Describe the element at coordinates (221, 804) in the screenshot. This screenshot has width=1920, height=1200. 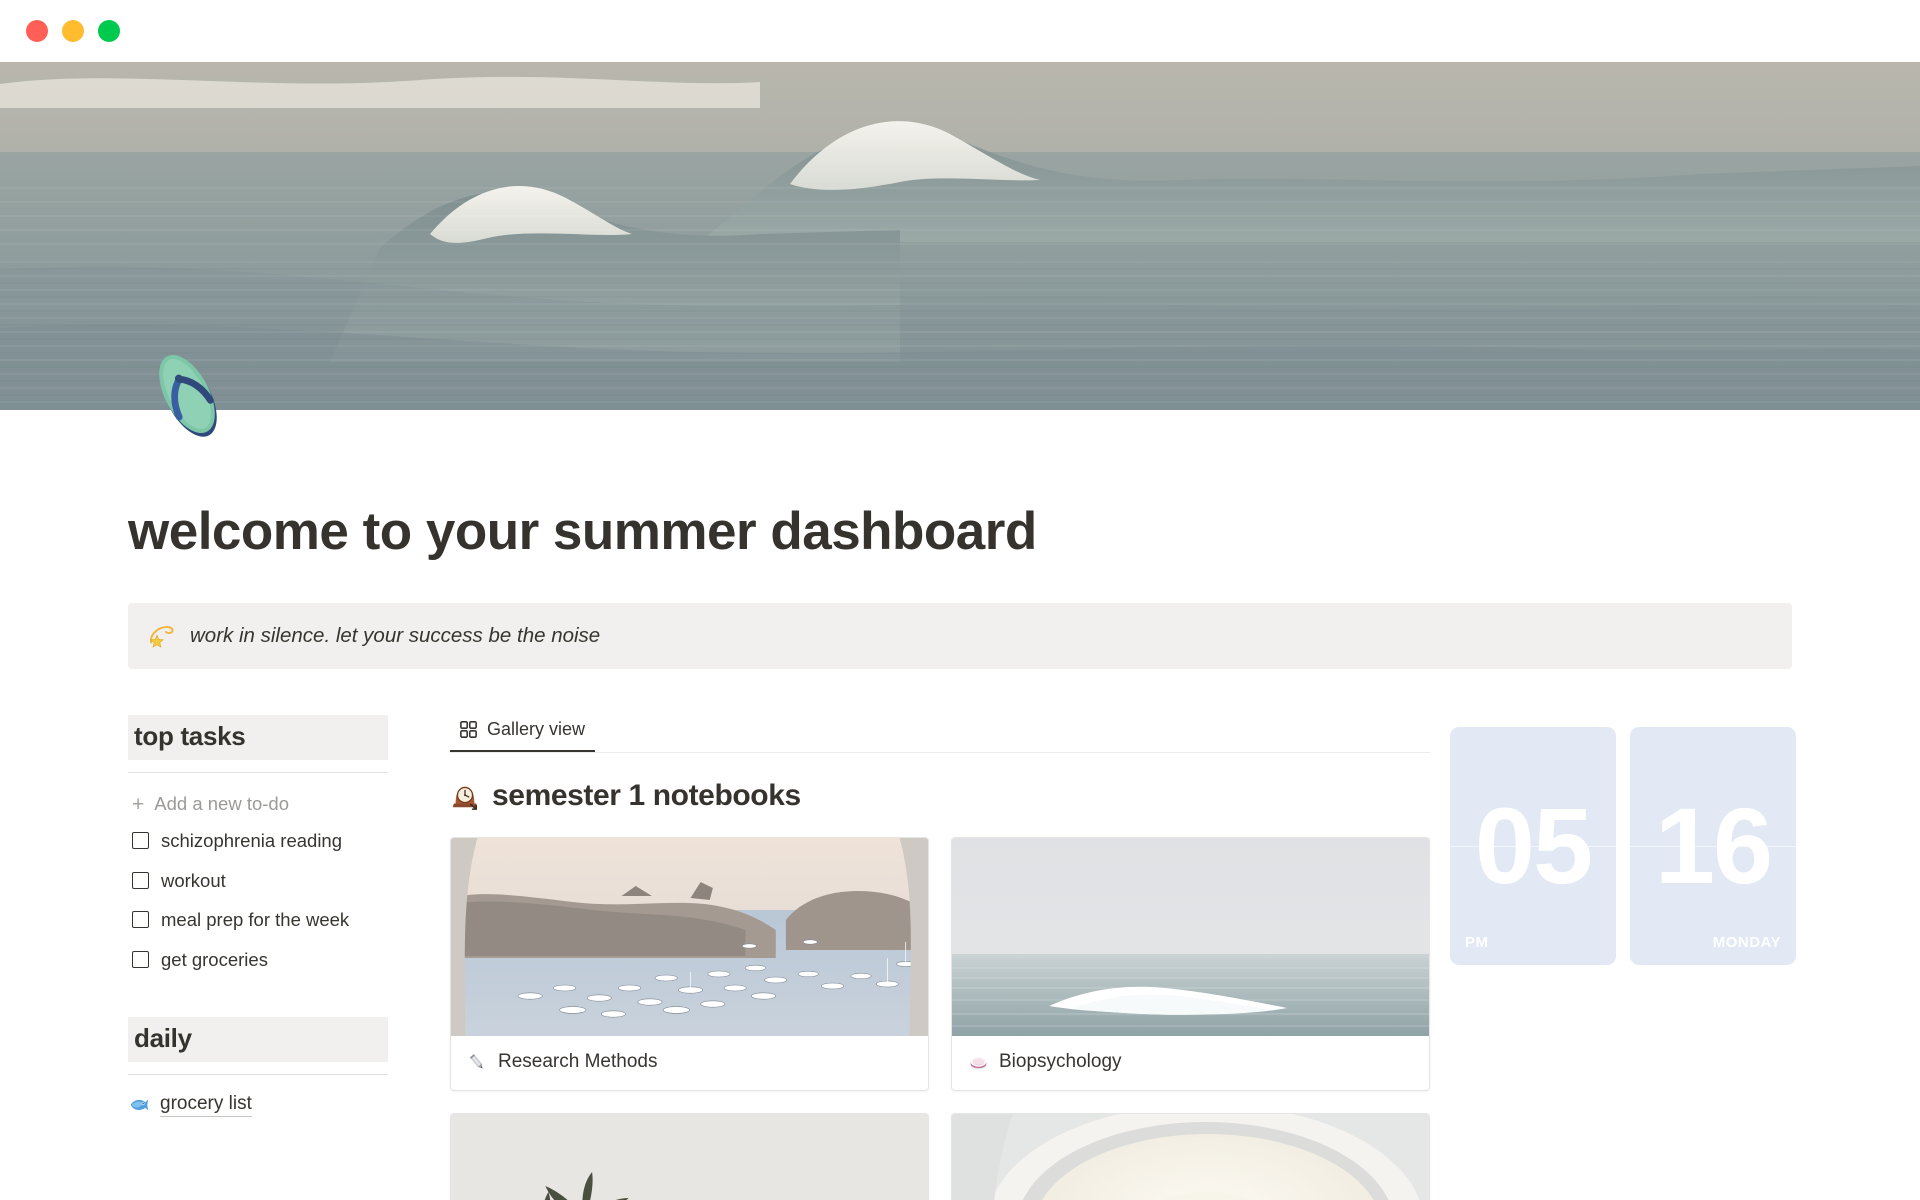
I see `add-todo-label: Add a new to-do` at that location.